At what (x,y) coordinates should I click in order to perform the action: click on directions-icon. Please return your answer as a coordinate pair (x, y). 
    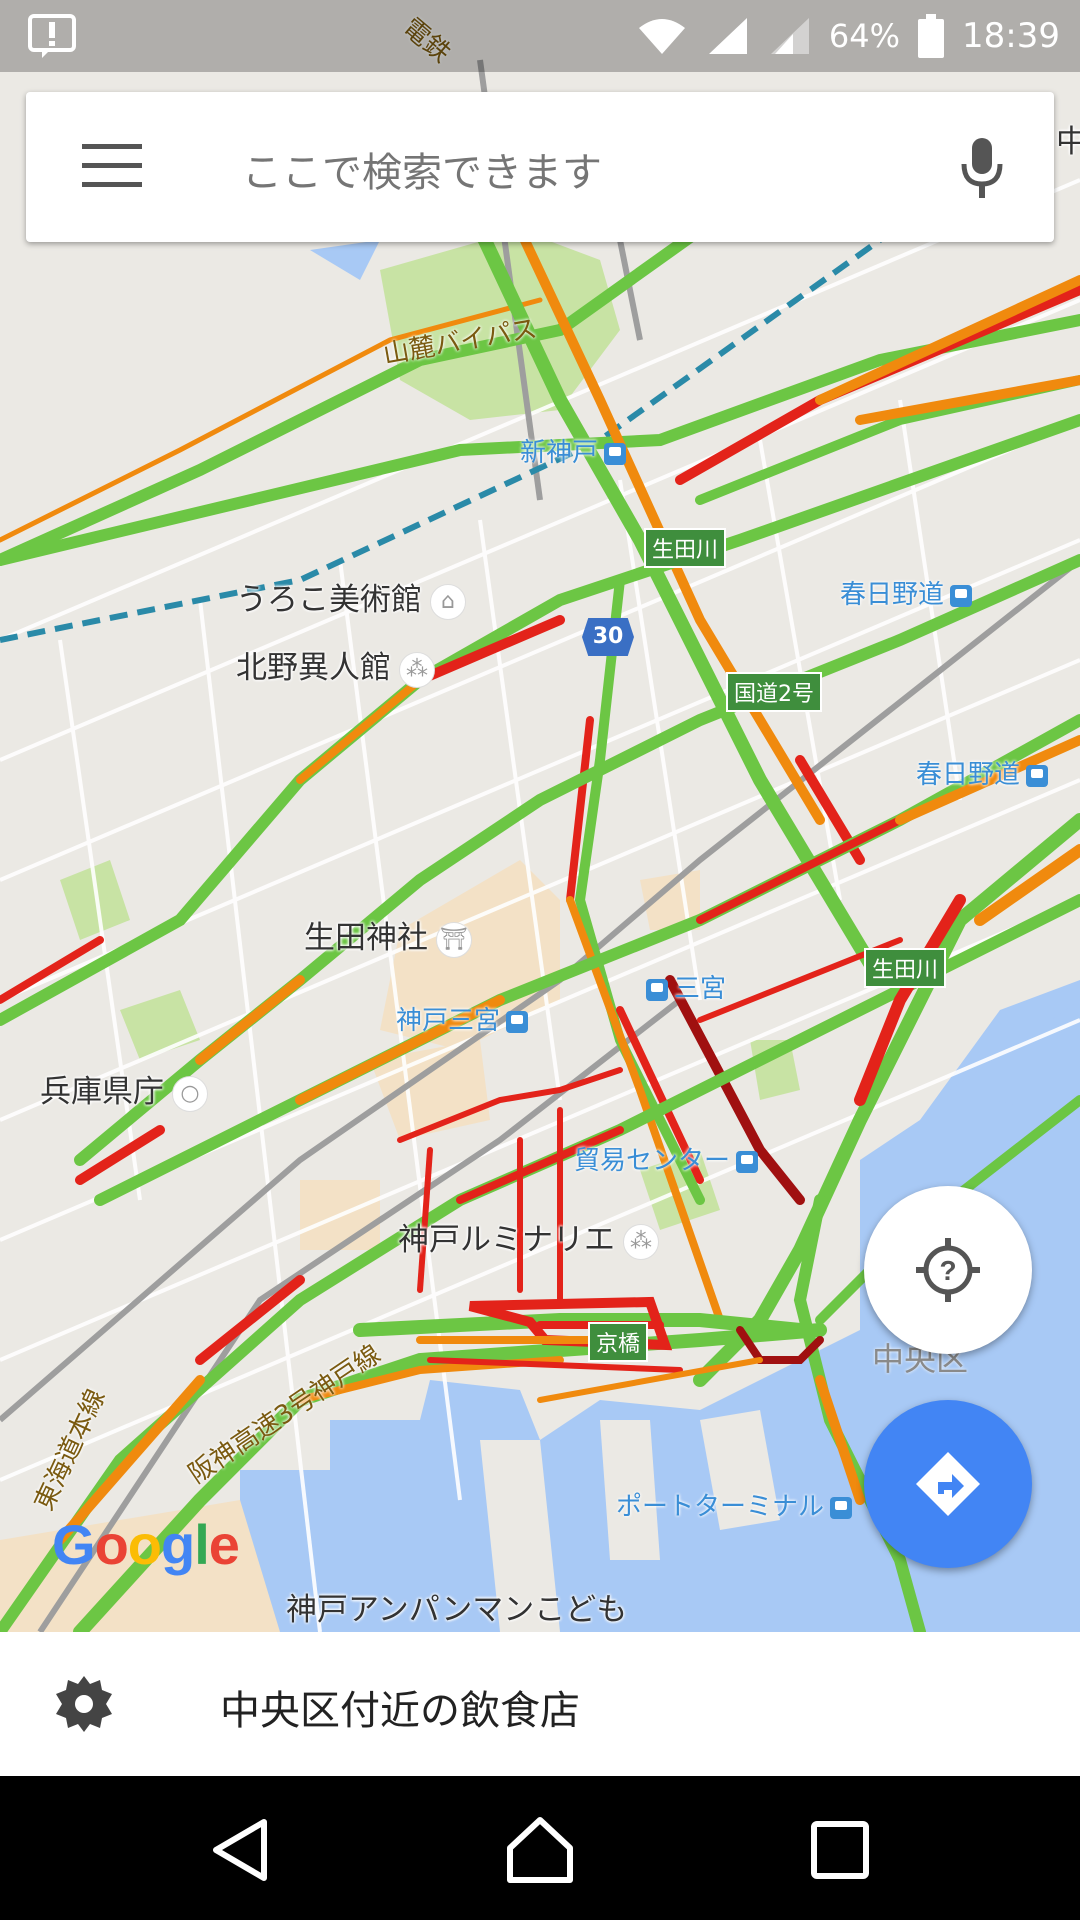
    Looking at the image, I should click on (948, 1484).